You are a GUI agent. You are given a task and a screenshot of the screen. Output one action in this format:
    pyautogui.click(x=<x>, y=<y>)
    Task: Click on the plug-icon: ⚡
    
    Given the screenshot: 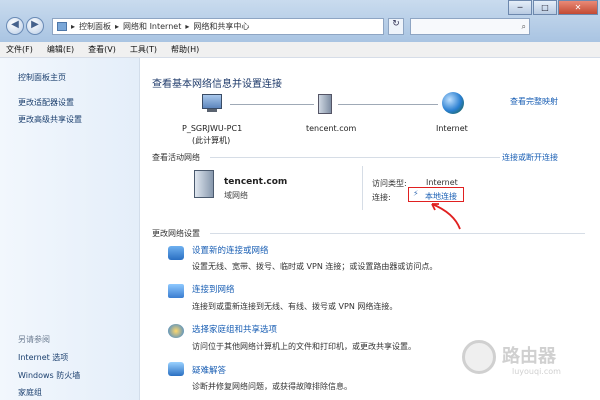 What is the action you would take?
    pyautogui.click(x=416, y=193)
    